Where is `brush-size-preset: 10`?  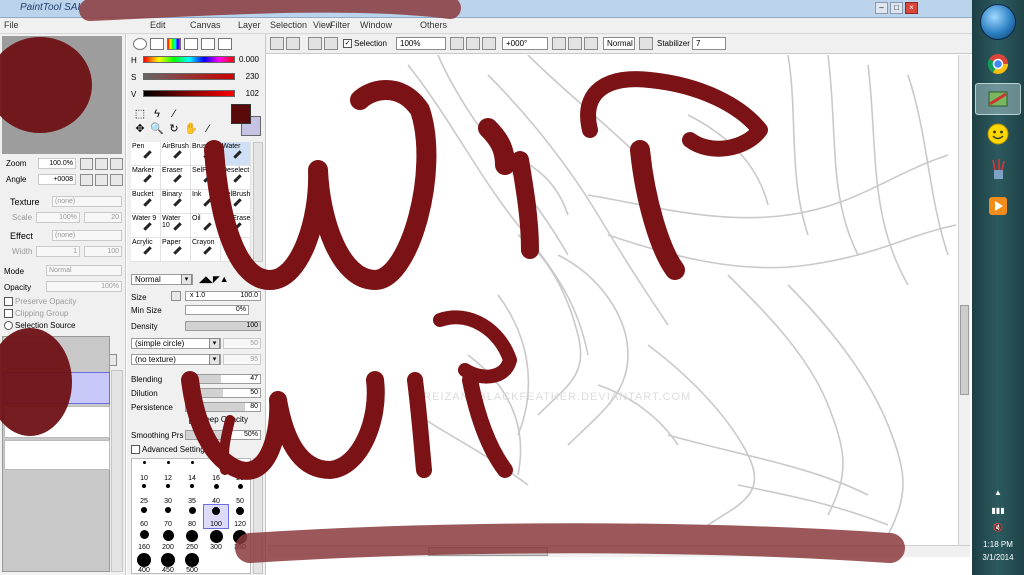 brush-size-preset: 10 is located at coordinates (144, 470).